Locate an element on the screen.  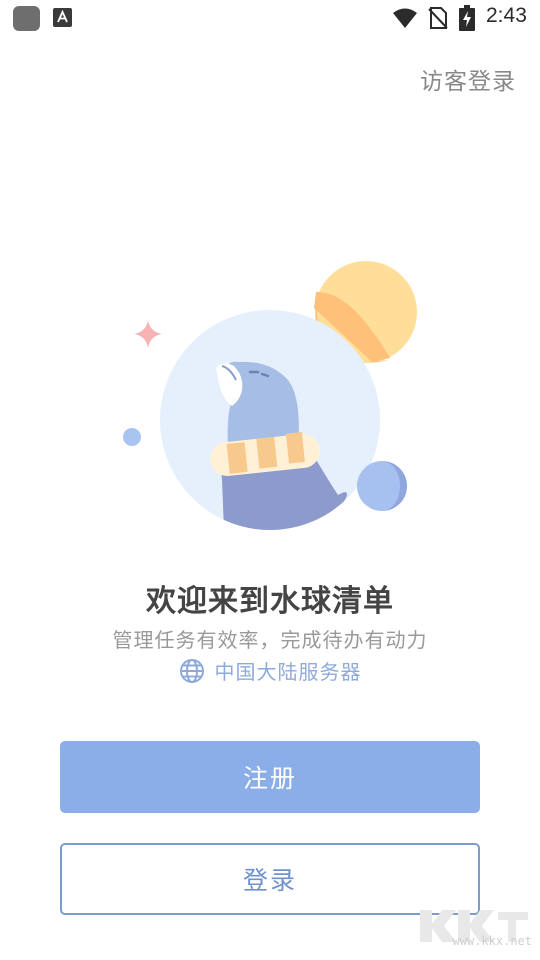
wifi-icon is located at coordinates (405, 18).